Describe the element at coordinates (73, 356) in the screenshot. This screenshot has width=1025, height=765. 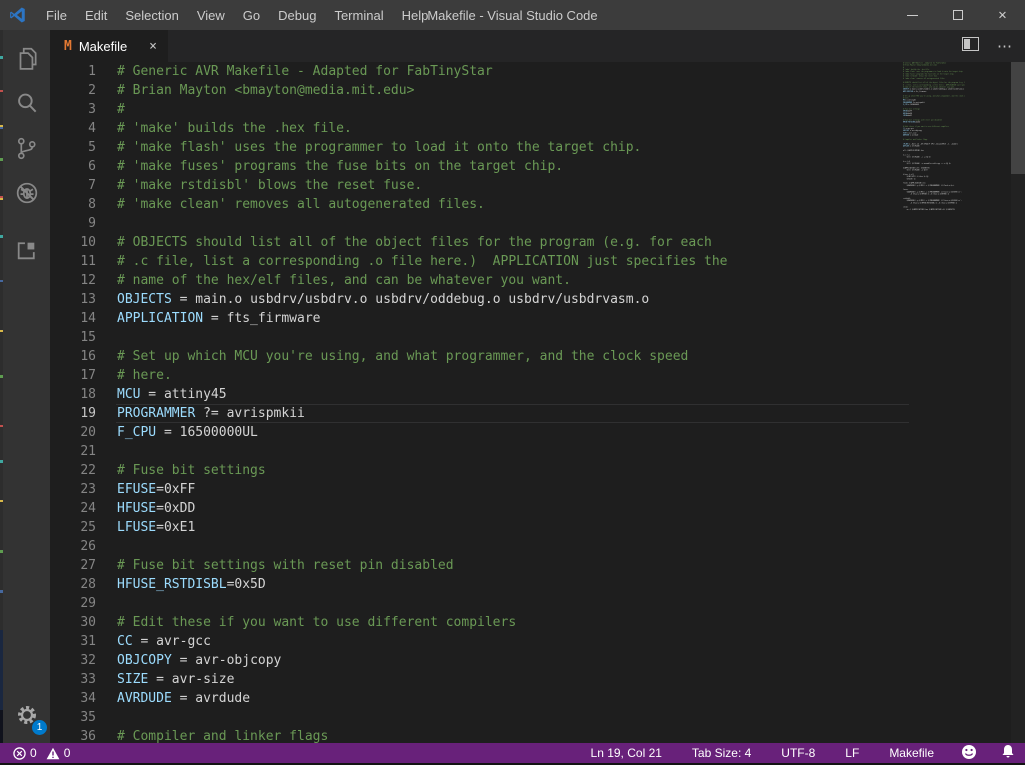
I see `line-number: 16` at that location.